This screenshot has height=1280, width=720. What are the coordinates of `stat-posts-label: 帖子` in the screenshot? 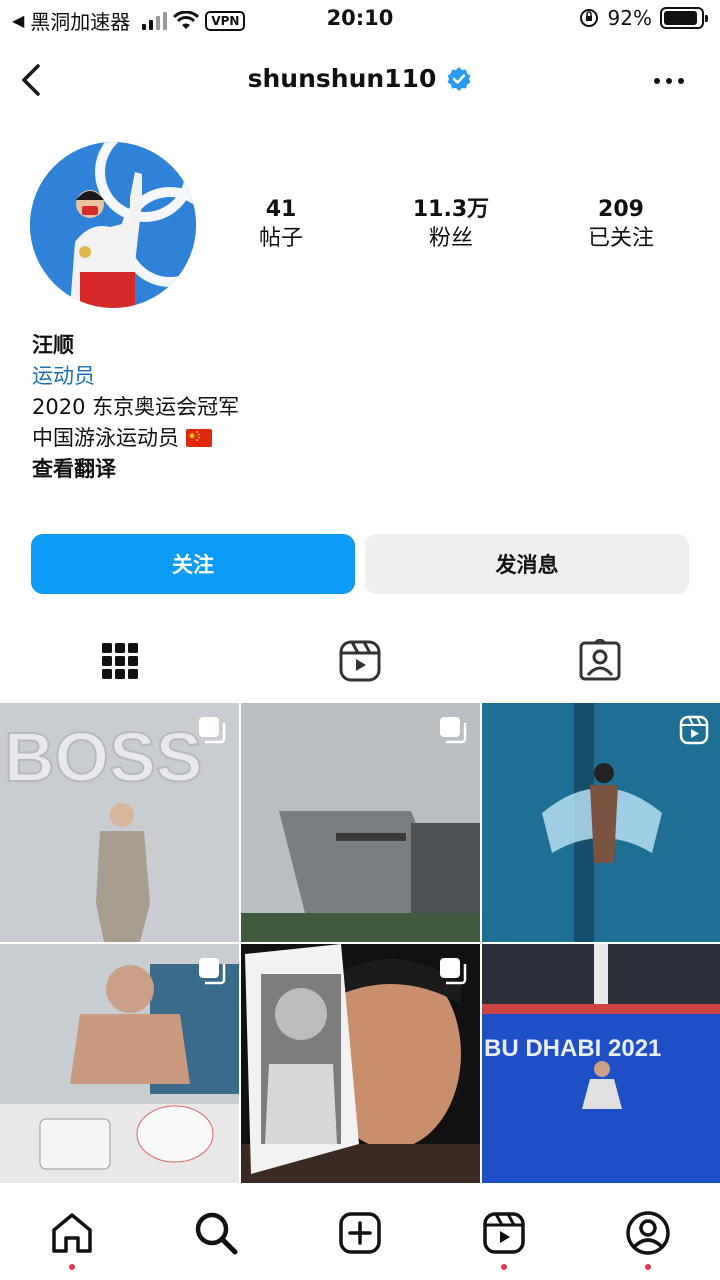 It's located at (280, 238).